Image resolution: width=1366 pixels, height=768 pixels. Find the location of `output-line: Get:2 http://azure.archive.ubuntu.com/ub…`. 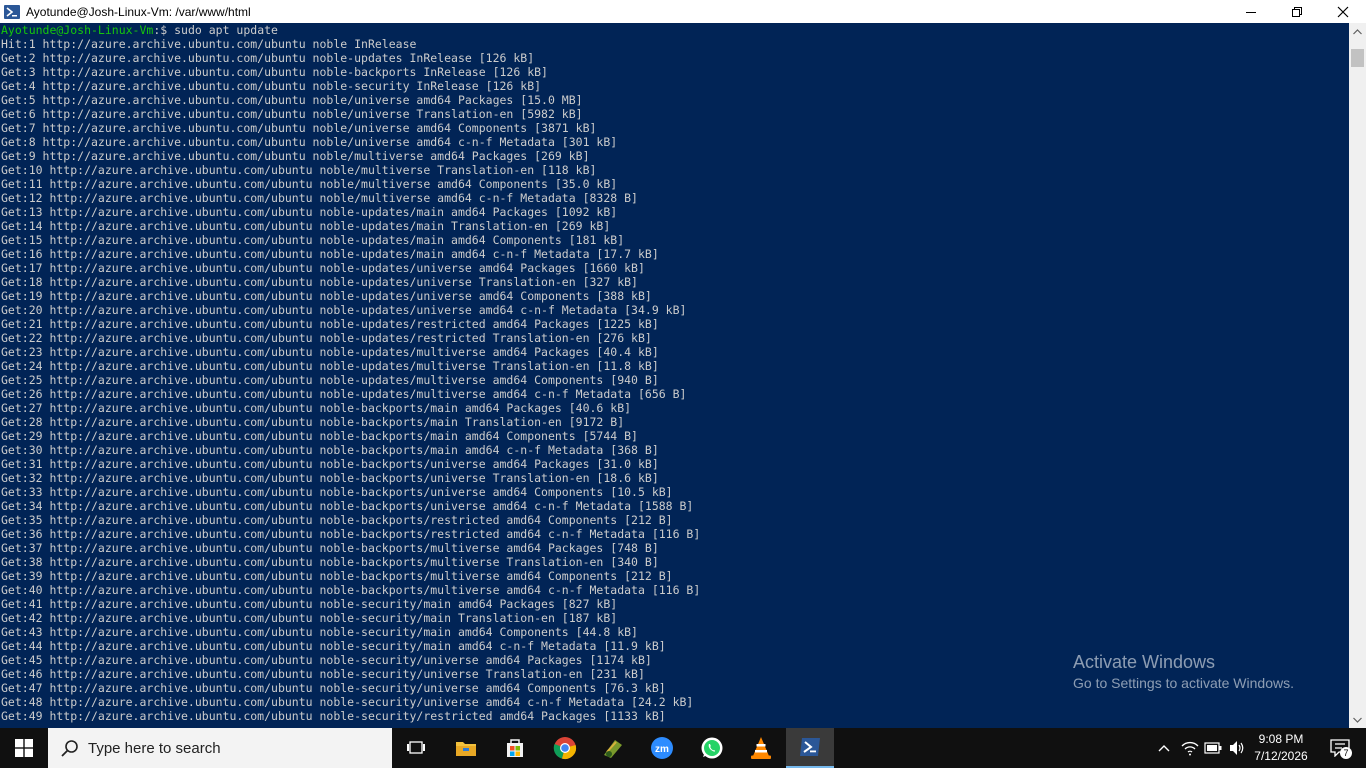

output-line: Get:2 http://azure.archive.ubuntu.com/ub… is located at coordinates (268, 58).